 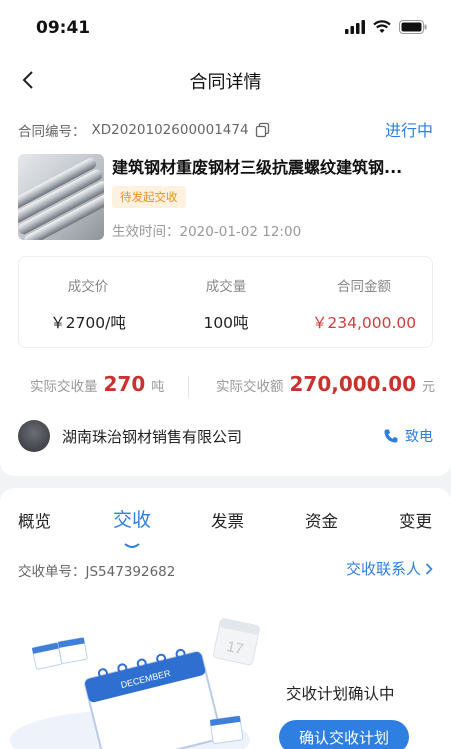 What do you see at coordinates (88, 304) in the screenshot?
I see `summary-price: 成交价 ￥2700/吨` at bounding box center [88, 304].